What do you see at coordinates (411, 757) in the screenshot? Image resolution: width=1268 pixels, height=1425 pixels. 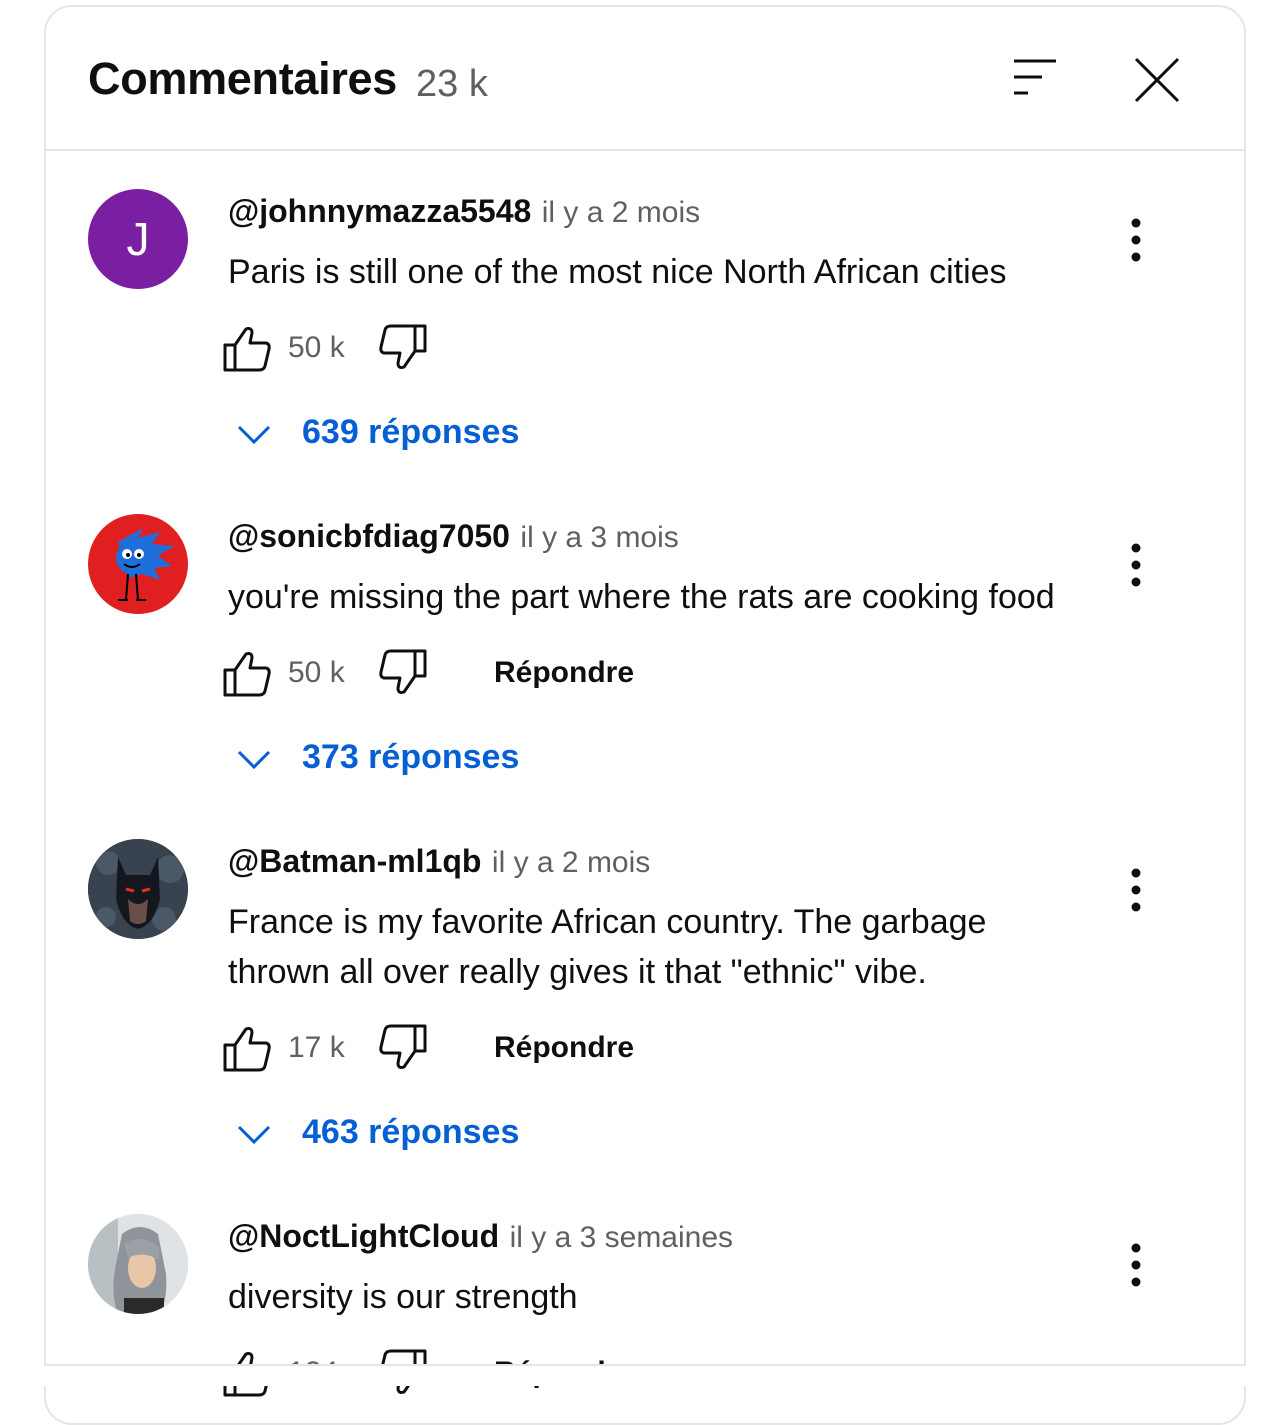 I see `replies-count: 373 réponses` at bounding box center [411, 757].